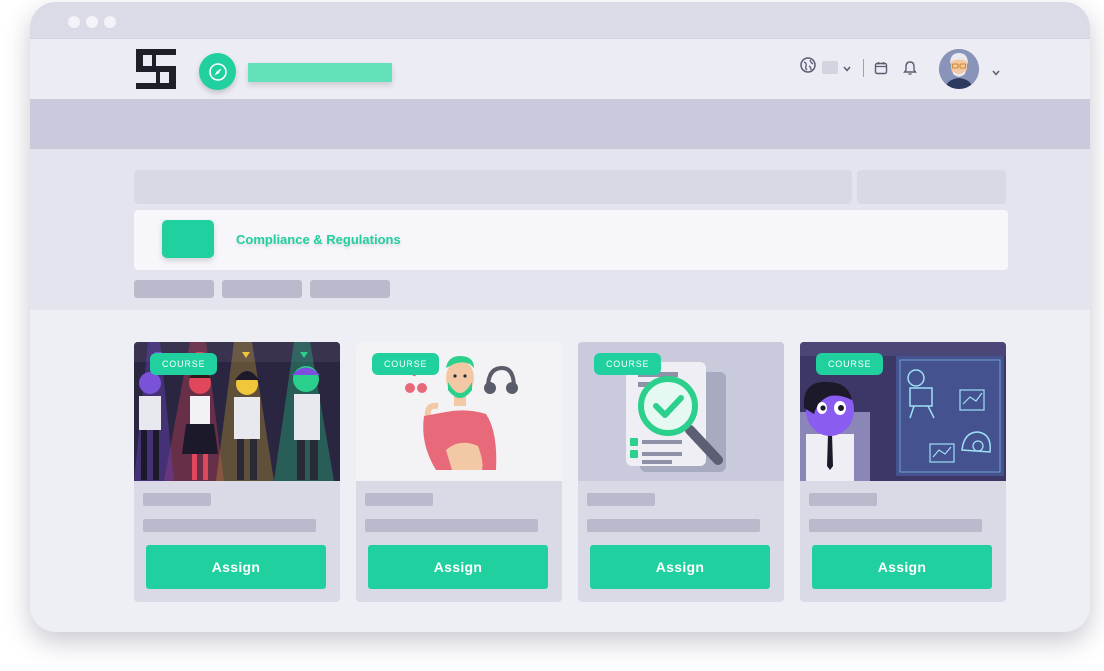  What do you see at coordinates (156, 71) in the screenshot?
I see `app-logo-icon` at bounding box center [156, 71].